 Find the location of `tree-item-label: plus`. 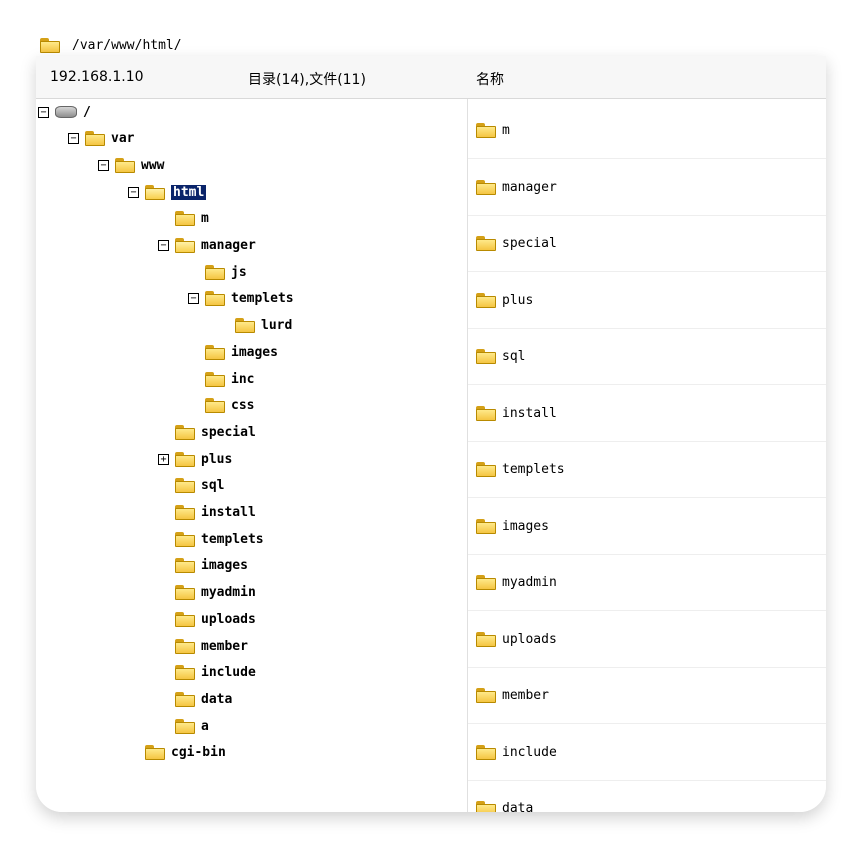

tree-item-label: plus is located at coordinates (217, 459).